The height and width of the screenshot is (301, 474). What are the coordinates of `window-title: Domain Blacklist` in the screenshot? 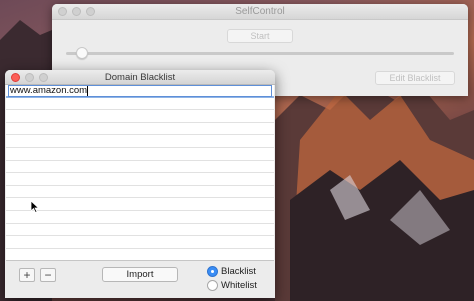 It's located at (140, 77).